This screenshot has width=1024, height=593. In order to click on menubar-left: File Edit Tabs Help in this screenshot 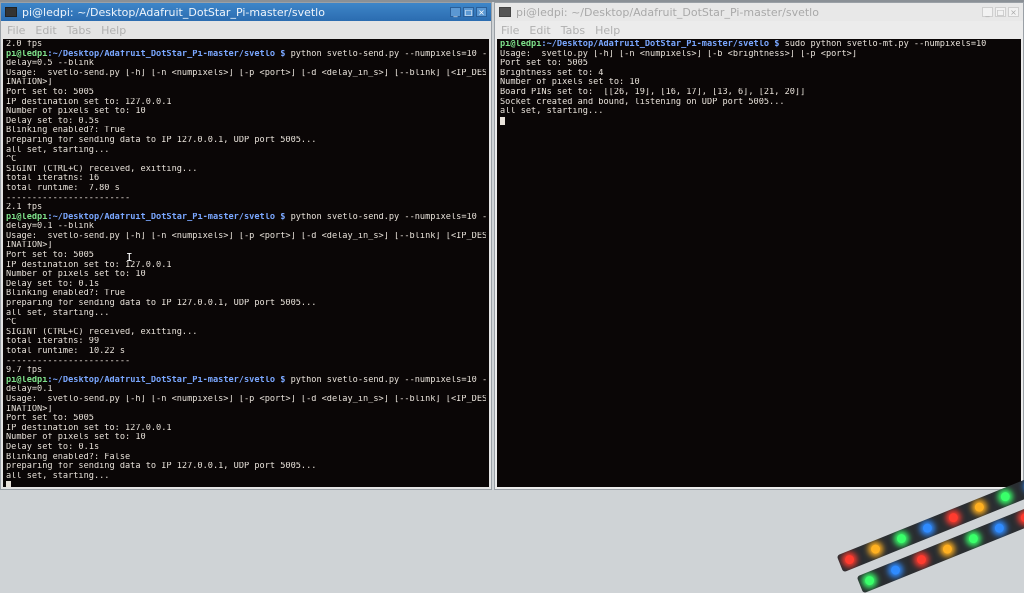, I will do `click(246, 30)`.